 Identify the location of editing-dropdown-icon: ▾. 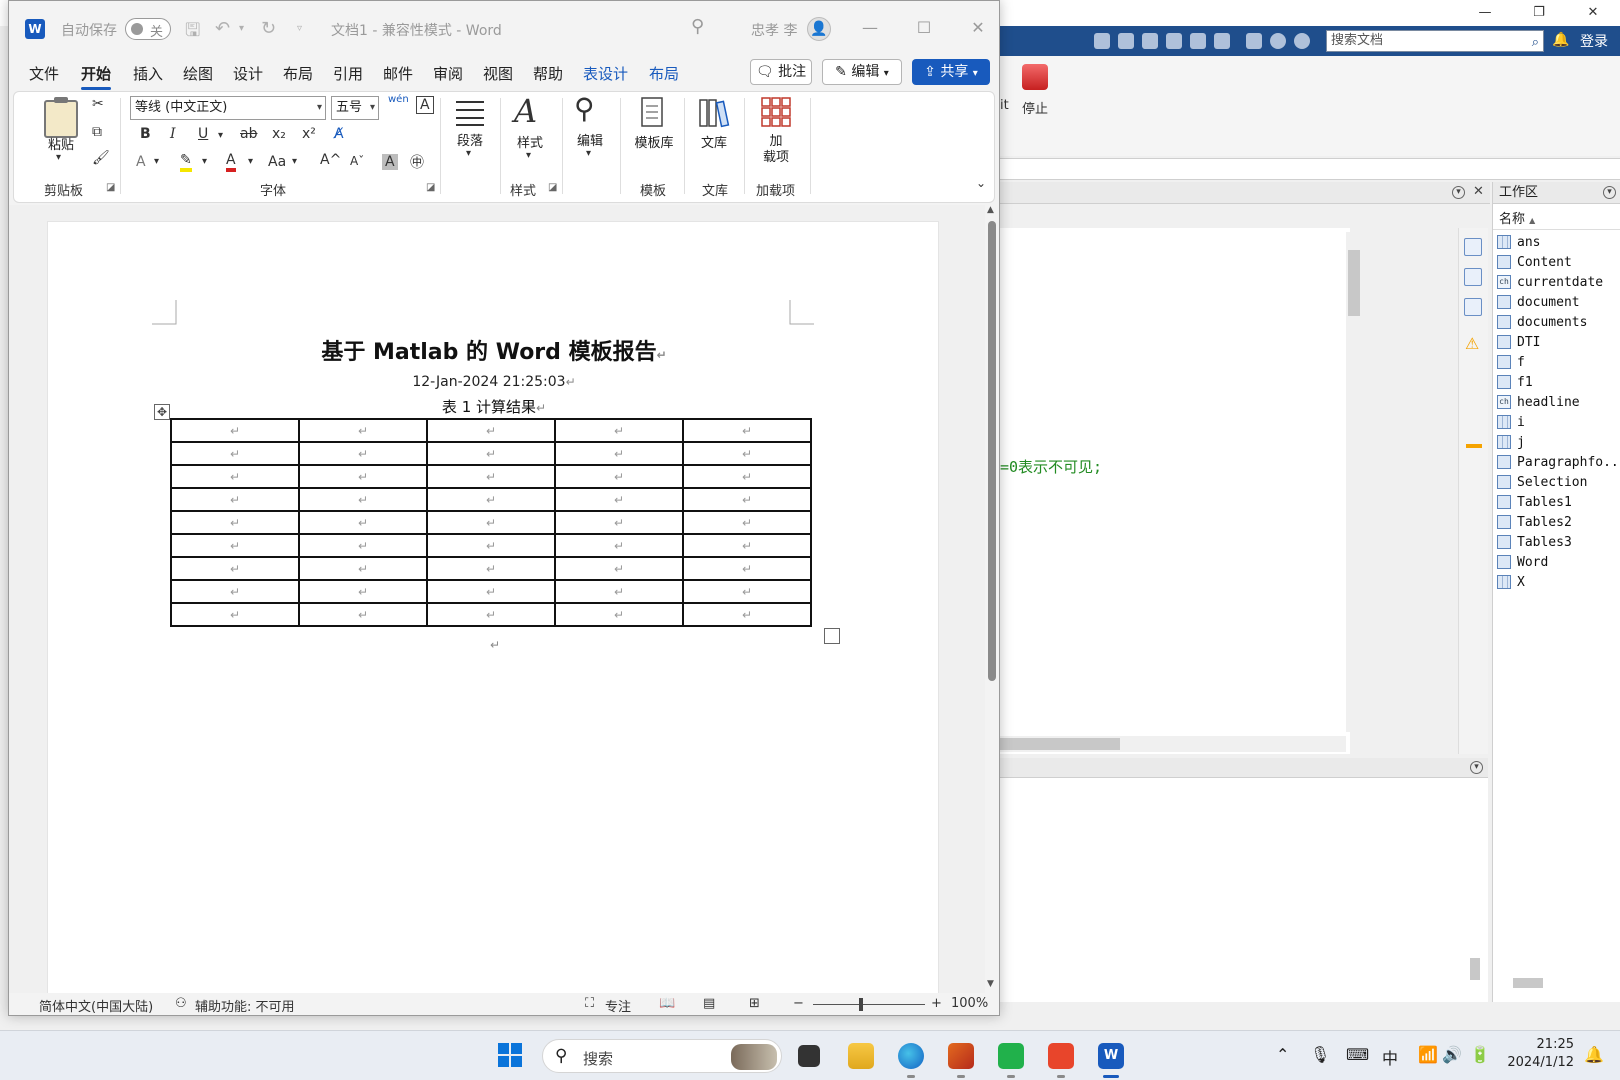
(588, 153).